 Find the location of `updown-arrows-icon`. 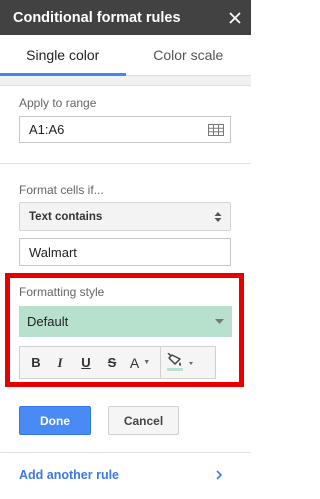

updown-arrows-icon is located at coordinates (218, 216).